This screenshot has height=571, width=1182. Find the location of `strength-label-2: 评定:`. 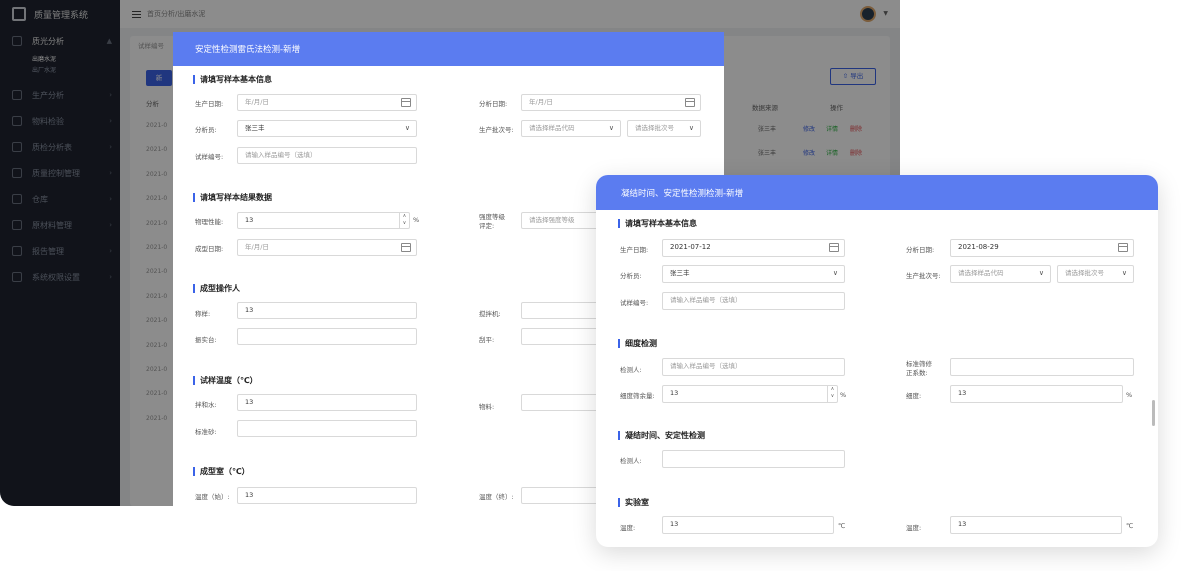

strength-label-2: 评定: is located at coordinates (487, 226).